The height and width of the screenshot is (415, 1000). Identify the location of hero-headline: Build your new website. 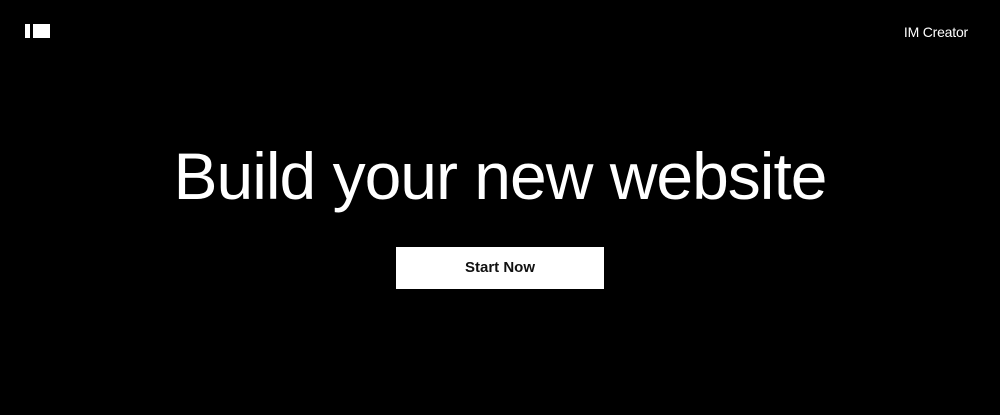
(500, 176).